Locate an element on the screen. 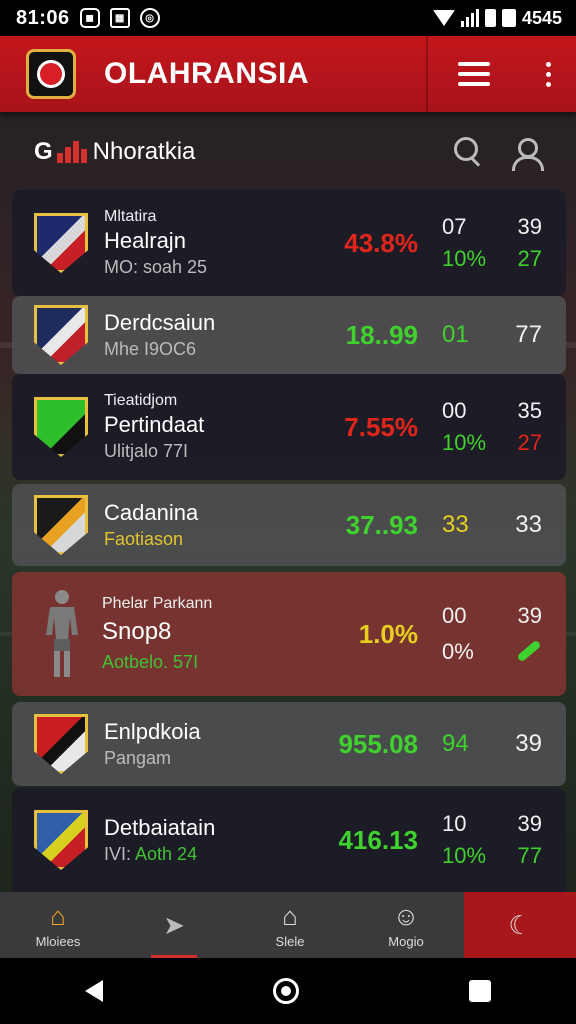 The height and width of the screenshot is (1024, 576). team-meta: Aotbelo. 57I is located at coordinates (190, 662).